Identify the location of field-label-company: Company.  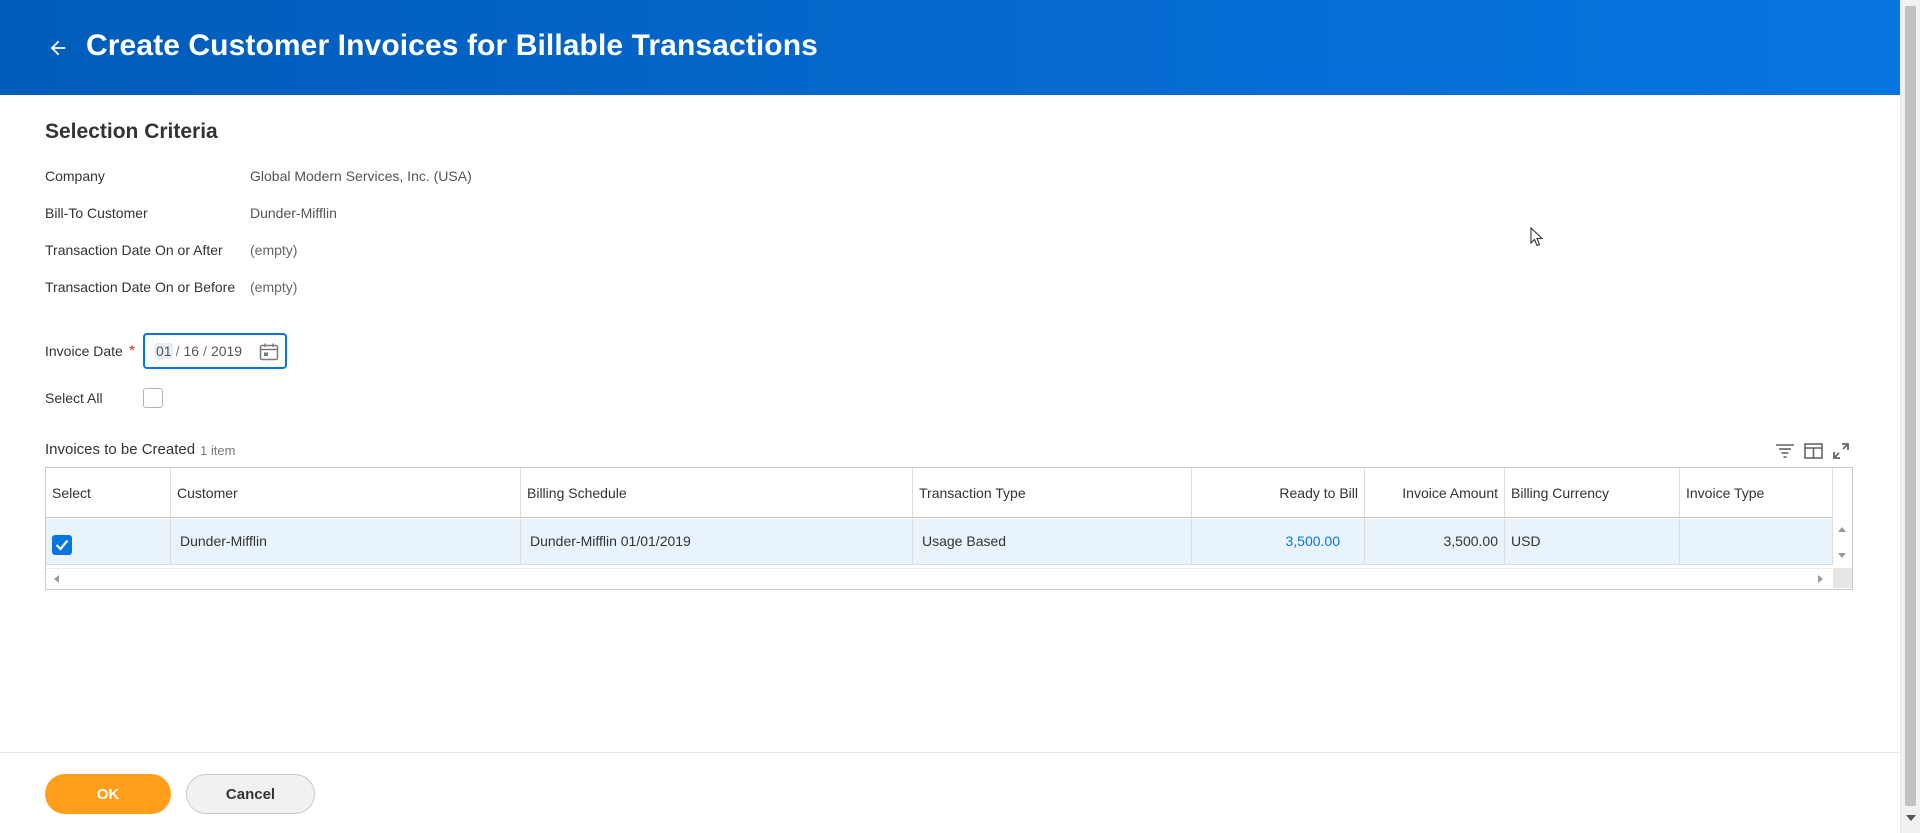
(75, 176).